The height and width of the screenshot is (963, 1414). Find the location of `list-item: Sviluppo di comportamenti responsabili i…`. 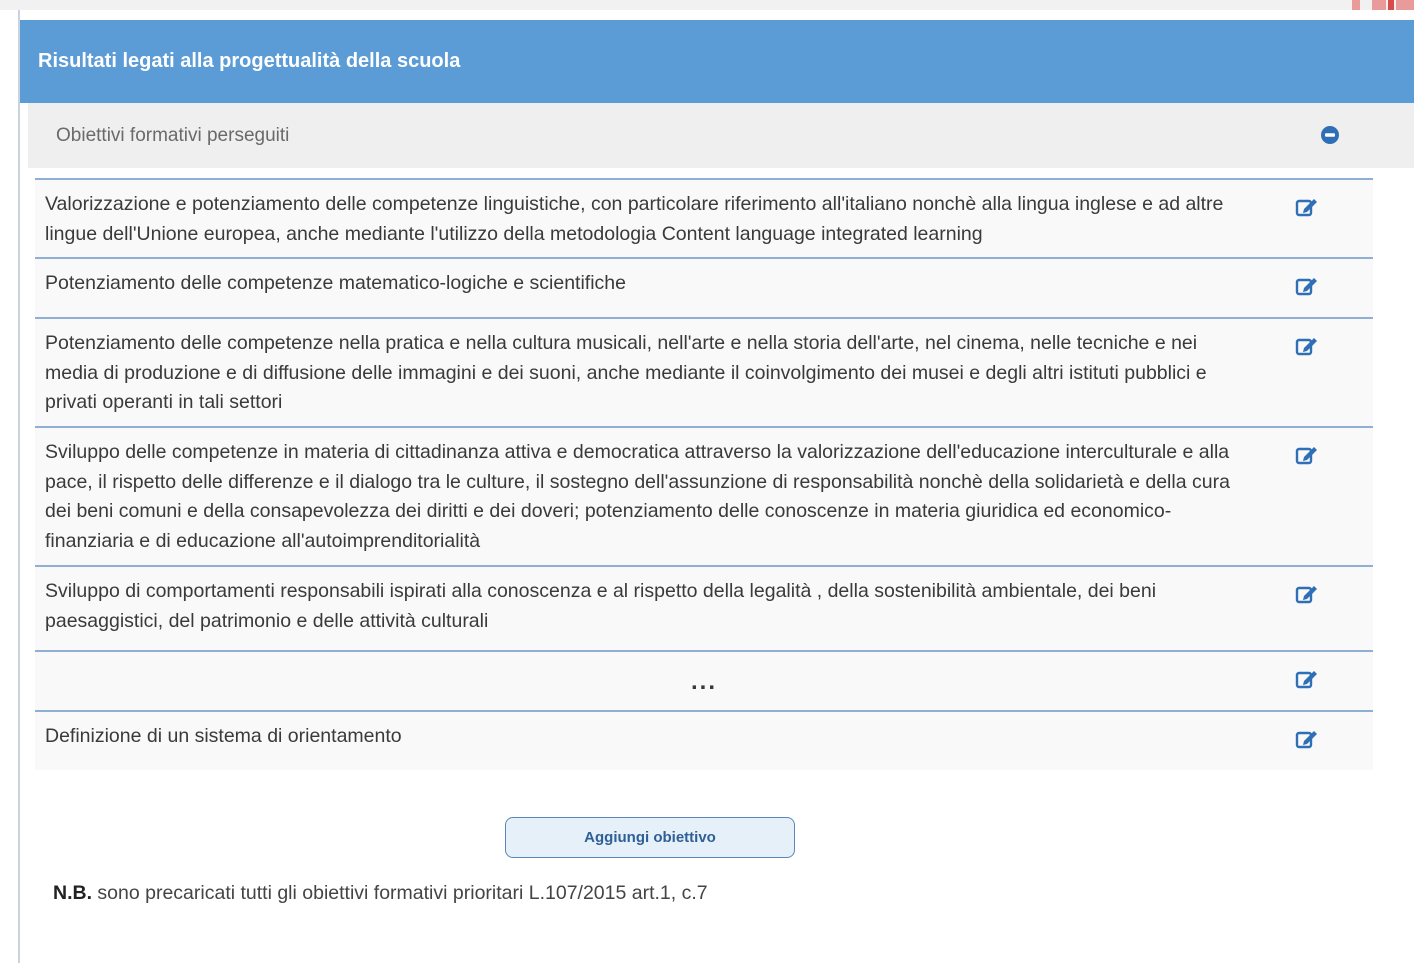

list-item: Sviluppo di comportamenti responsabili i… is located at coordinates (704, 607).